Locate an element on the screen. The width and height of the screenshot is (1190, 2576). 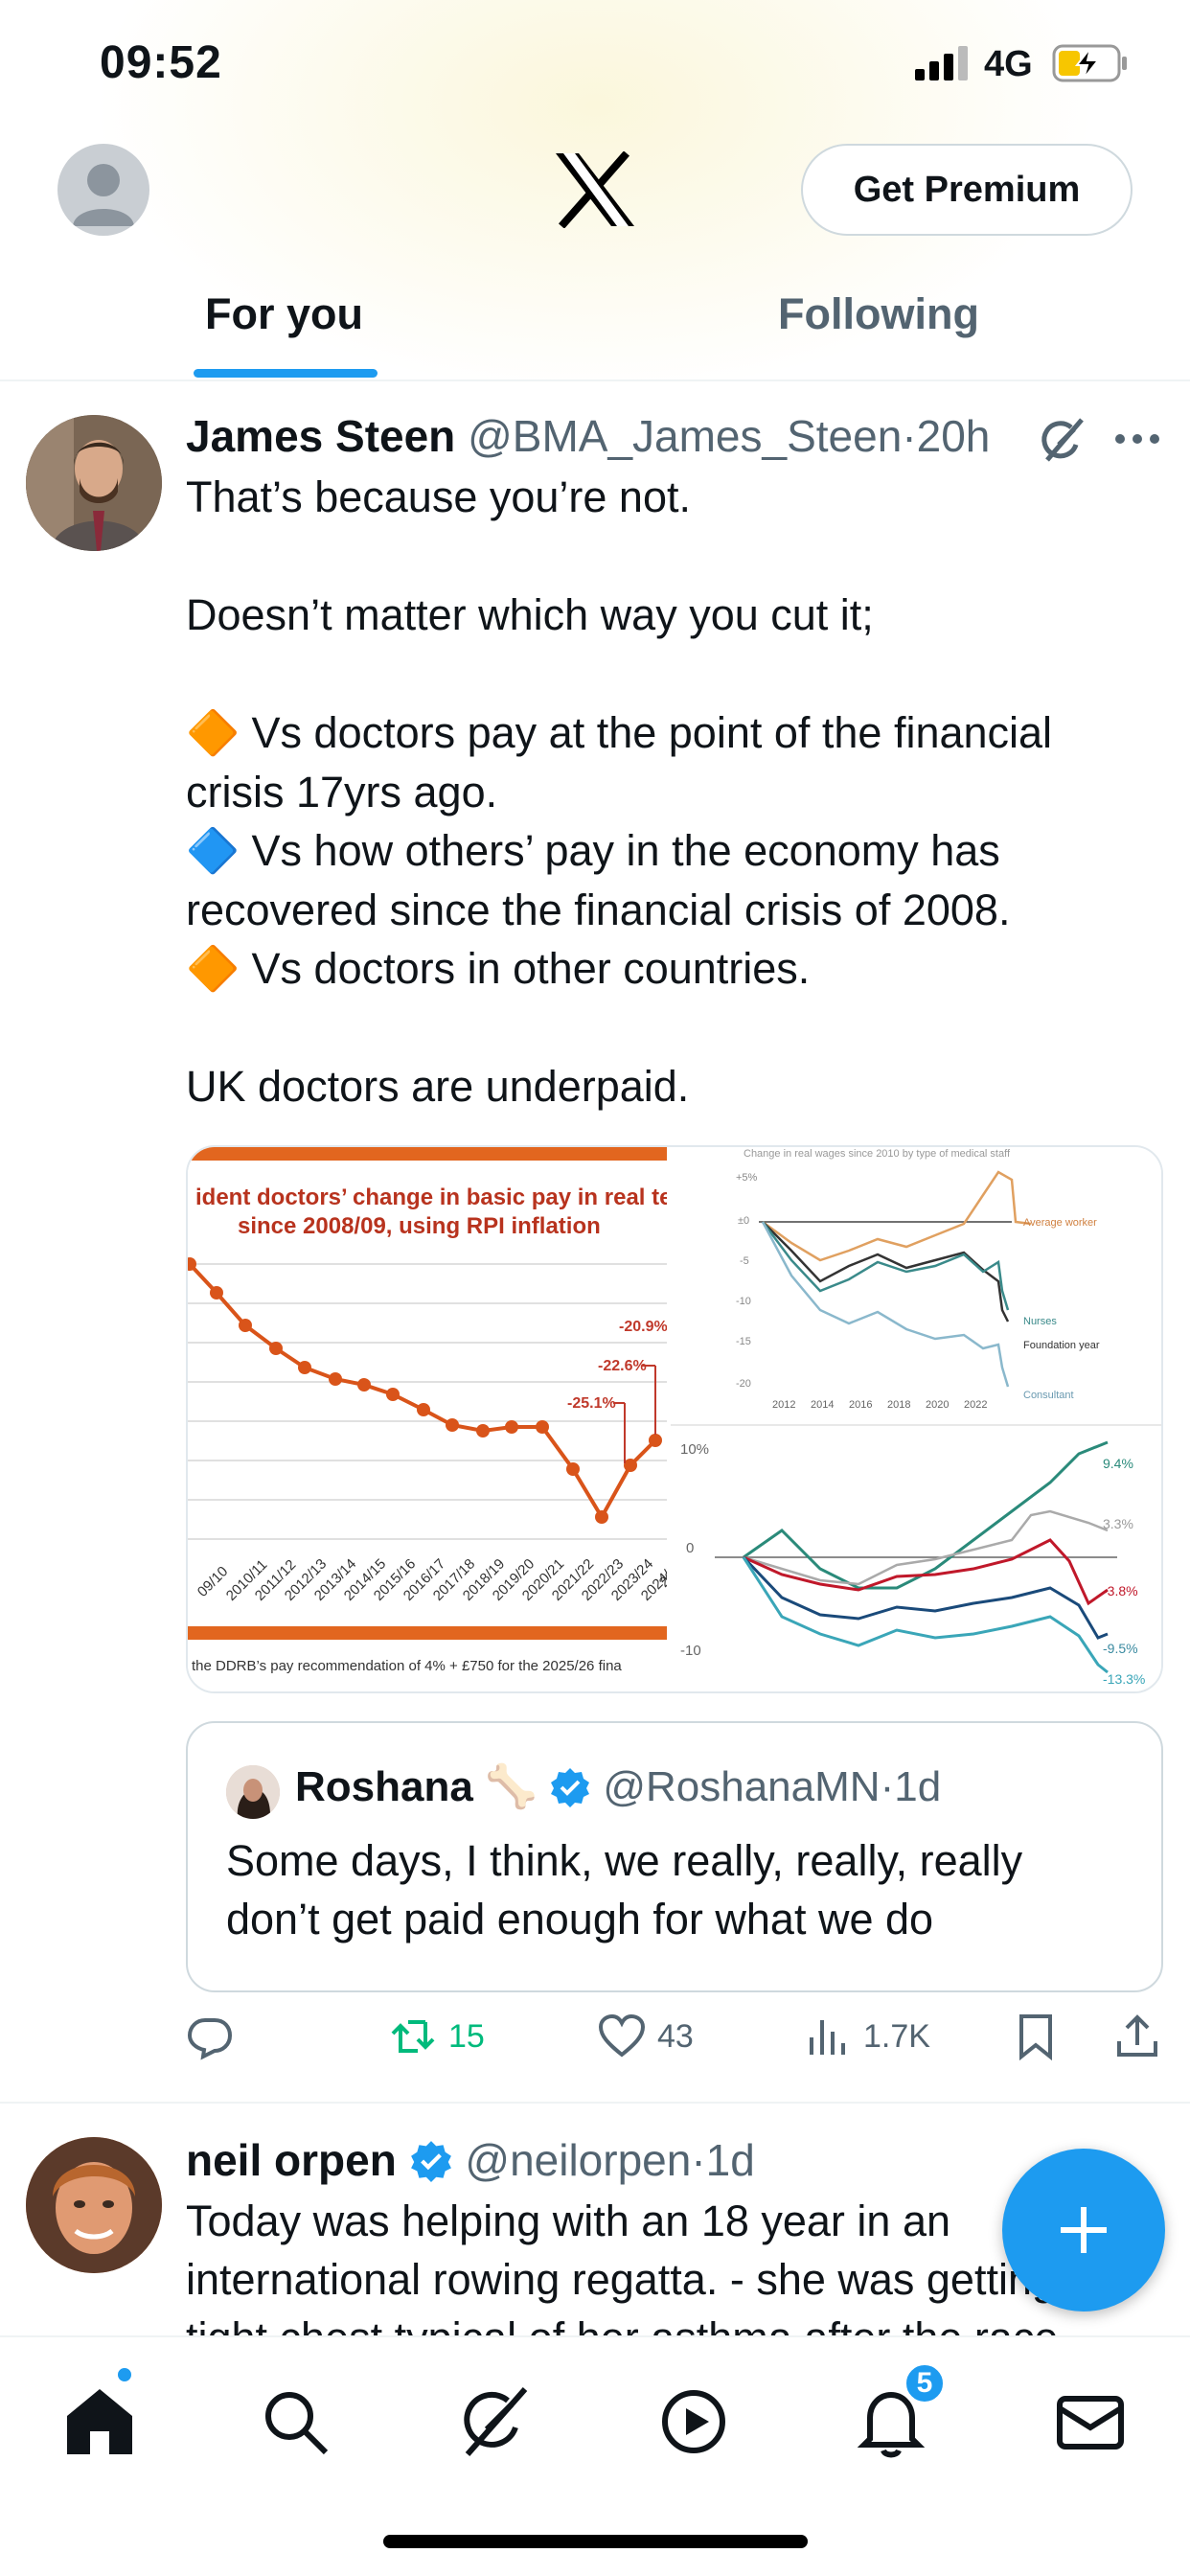
author-handle: @neilorpen is located at coordinates (578, 2160).